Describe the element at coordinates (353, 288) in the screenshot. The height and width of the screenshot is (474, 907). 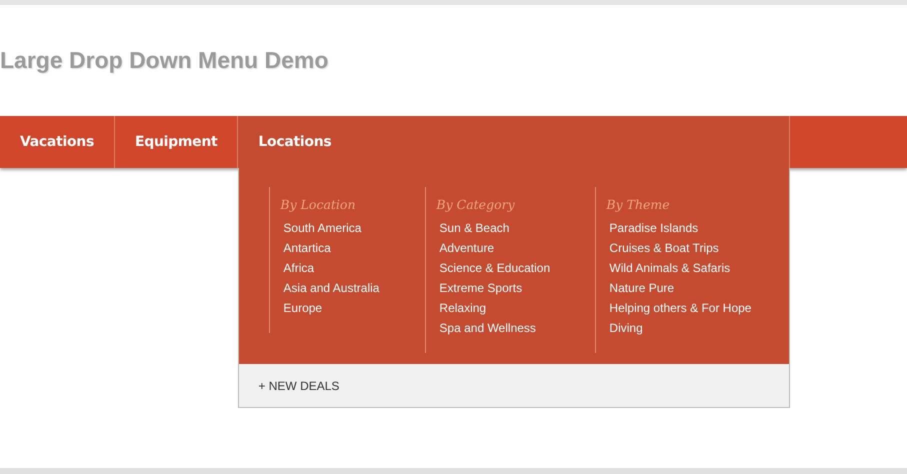
I see `dropdown-link: Asia and Australia` at that location.